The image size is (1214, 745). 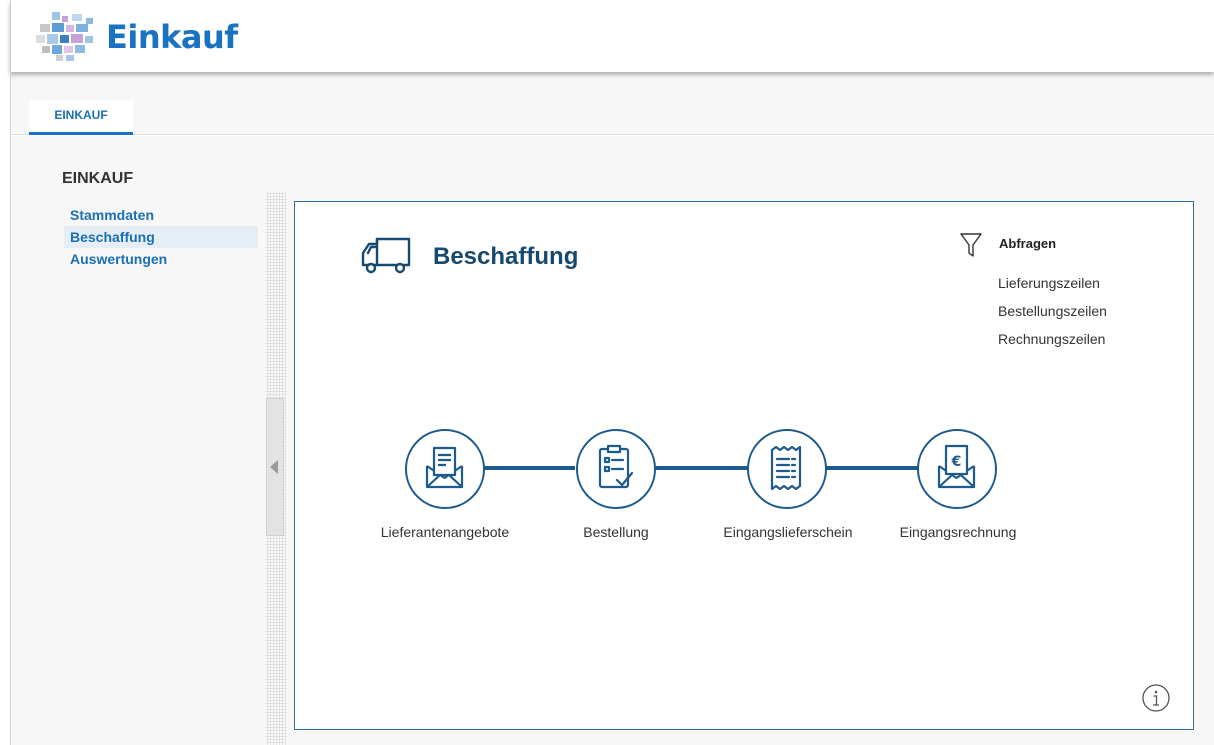 I want to click on step-label-eingangsrechnung: Eingangsrechnung, so click(x=958, y=532).